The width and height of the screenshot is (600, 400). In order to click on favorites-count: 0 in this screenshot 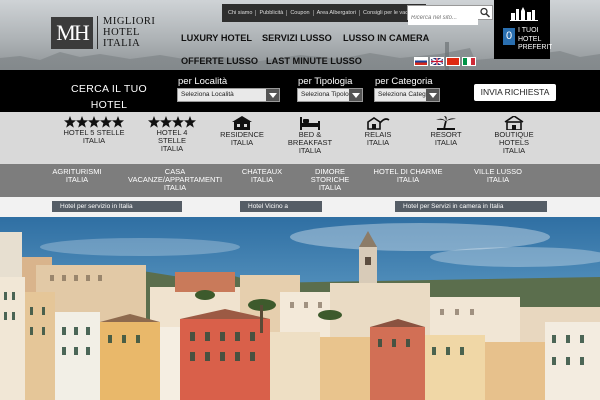, I will do `click(509, 36)`.